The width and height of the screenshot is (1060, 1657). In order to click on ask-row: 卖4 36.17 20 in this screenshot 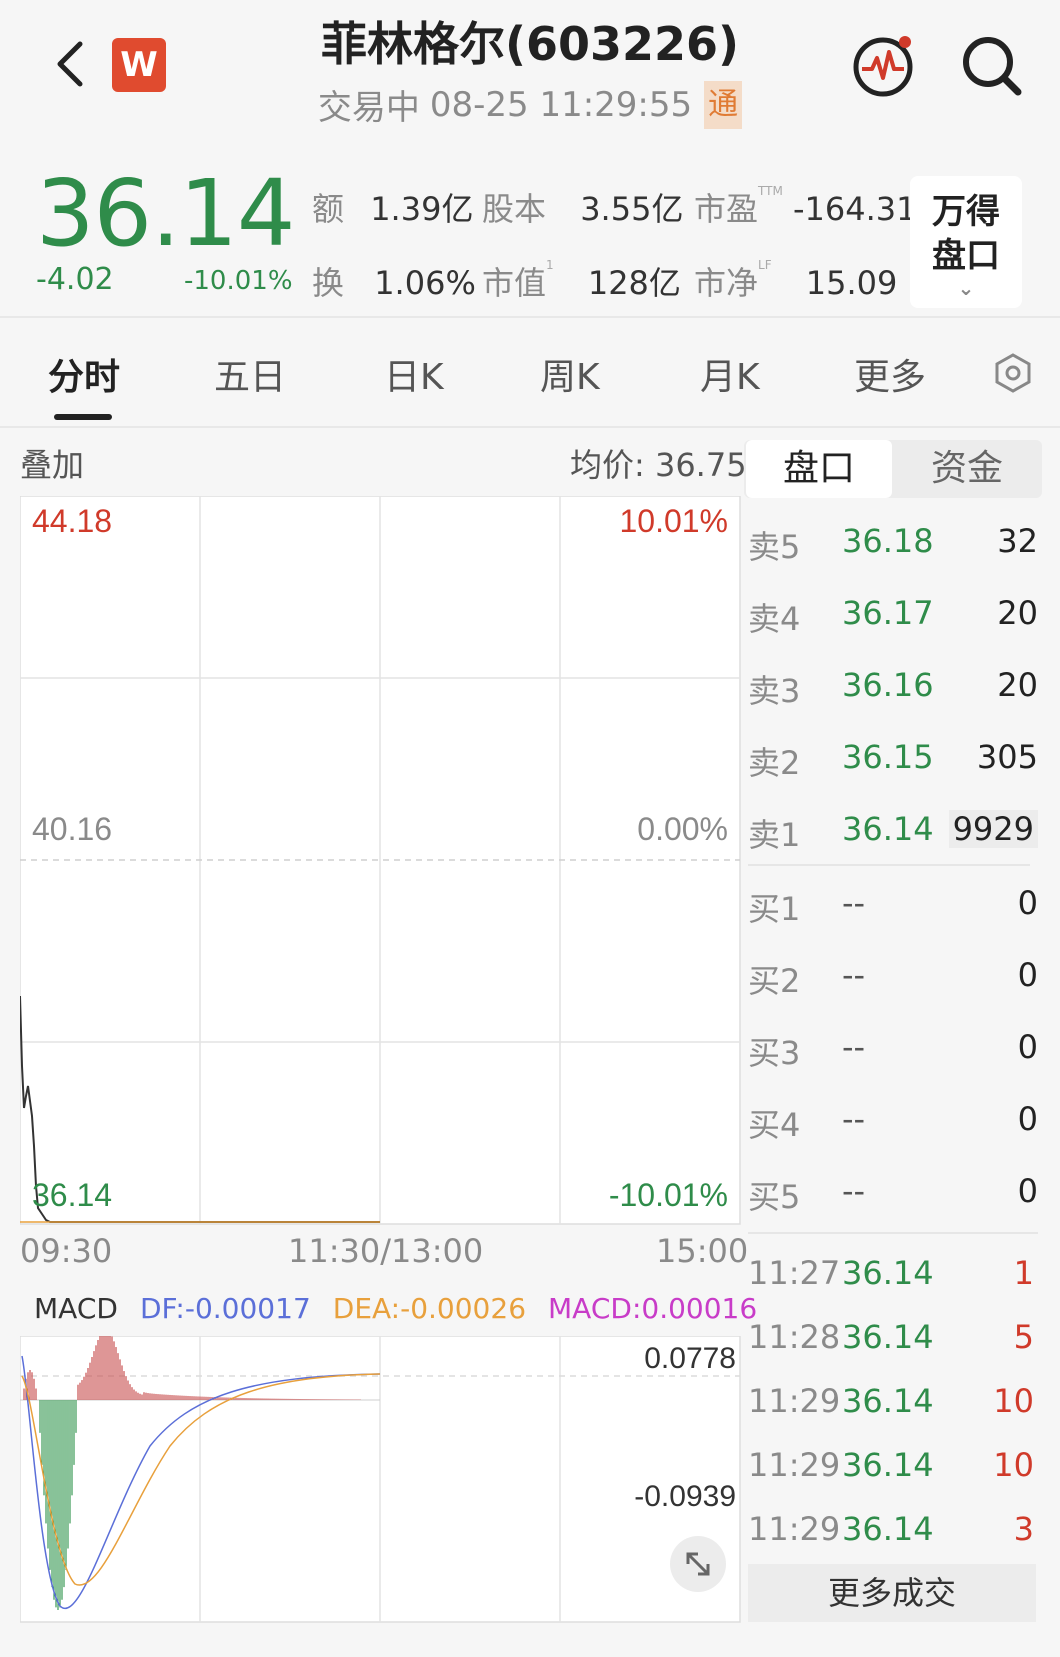, I will do `click(893, 624)`.